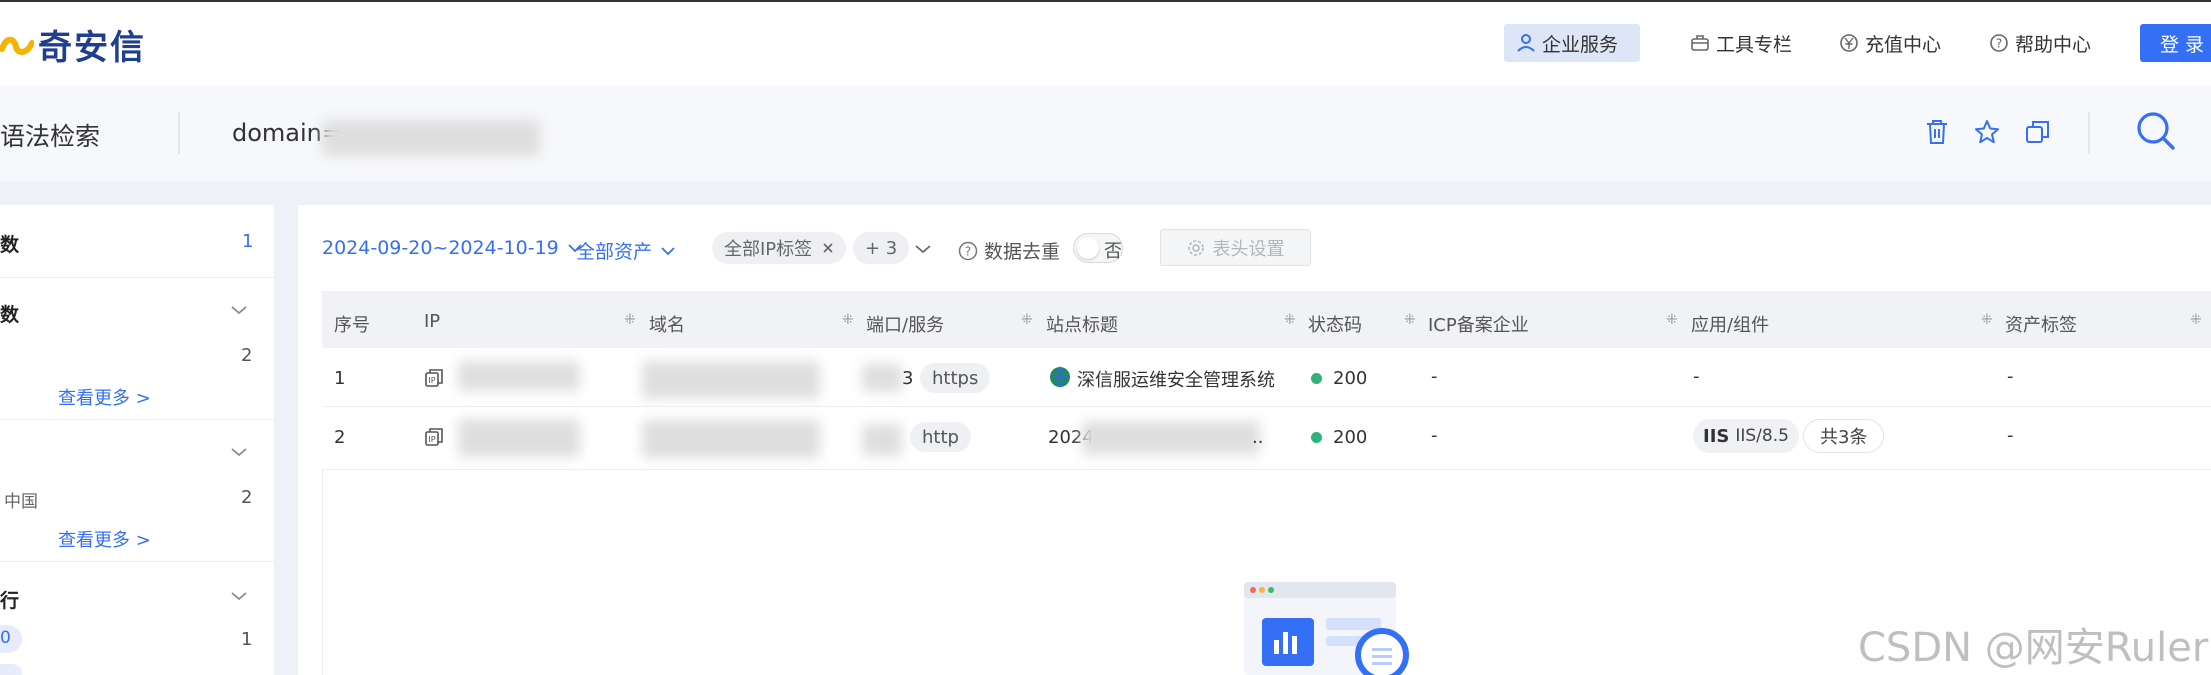 The image size is (2211, 675). What do you see at coordinates (440, 248) in the screenshot?
I see `date-range-value: 2024-09-20~2024-10-19` at bounding box center [440, 248].